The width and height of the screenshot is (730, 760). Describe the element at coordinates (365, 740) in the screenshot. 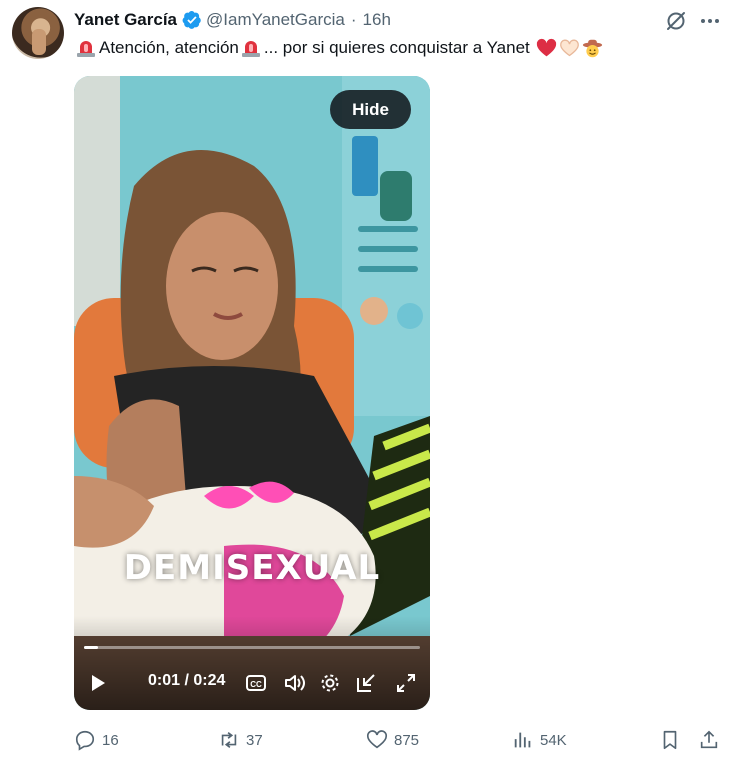

I see `tweet-actions: 16 37 875 54K` at that location.